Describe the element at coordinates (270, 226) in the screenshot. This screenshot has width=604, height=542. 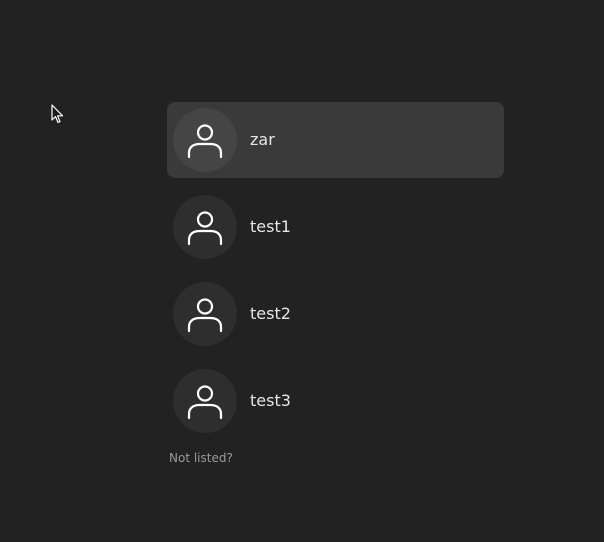
I see `user-name: test1` at that location.